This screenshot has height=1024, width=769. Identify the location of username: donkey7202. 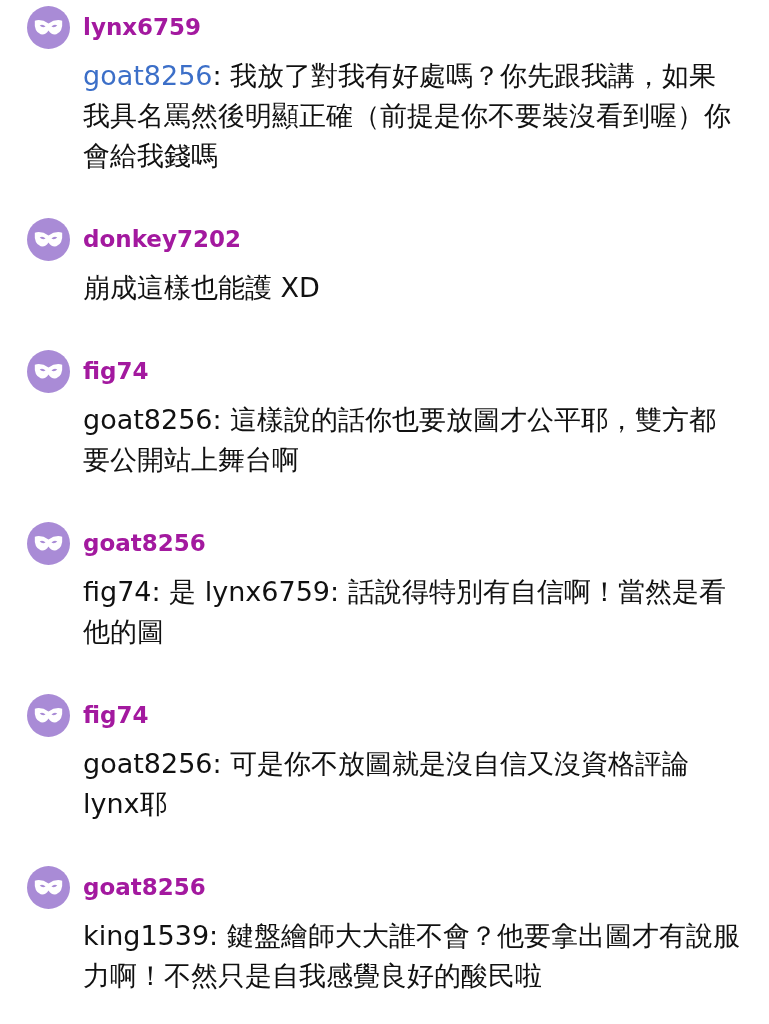
(162, 239).